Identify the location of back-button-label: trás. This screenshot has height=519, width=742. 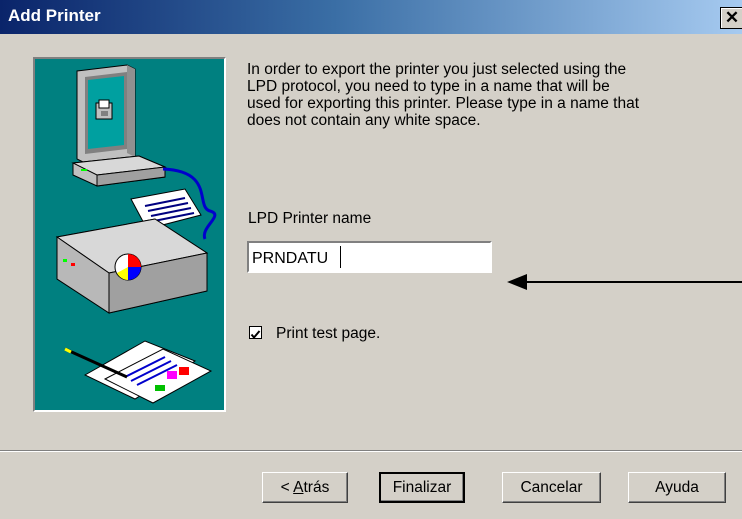
(316, 487).